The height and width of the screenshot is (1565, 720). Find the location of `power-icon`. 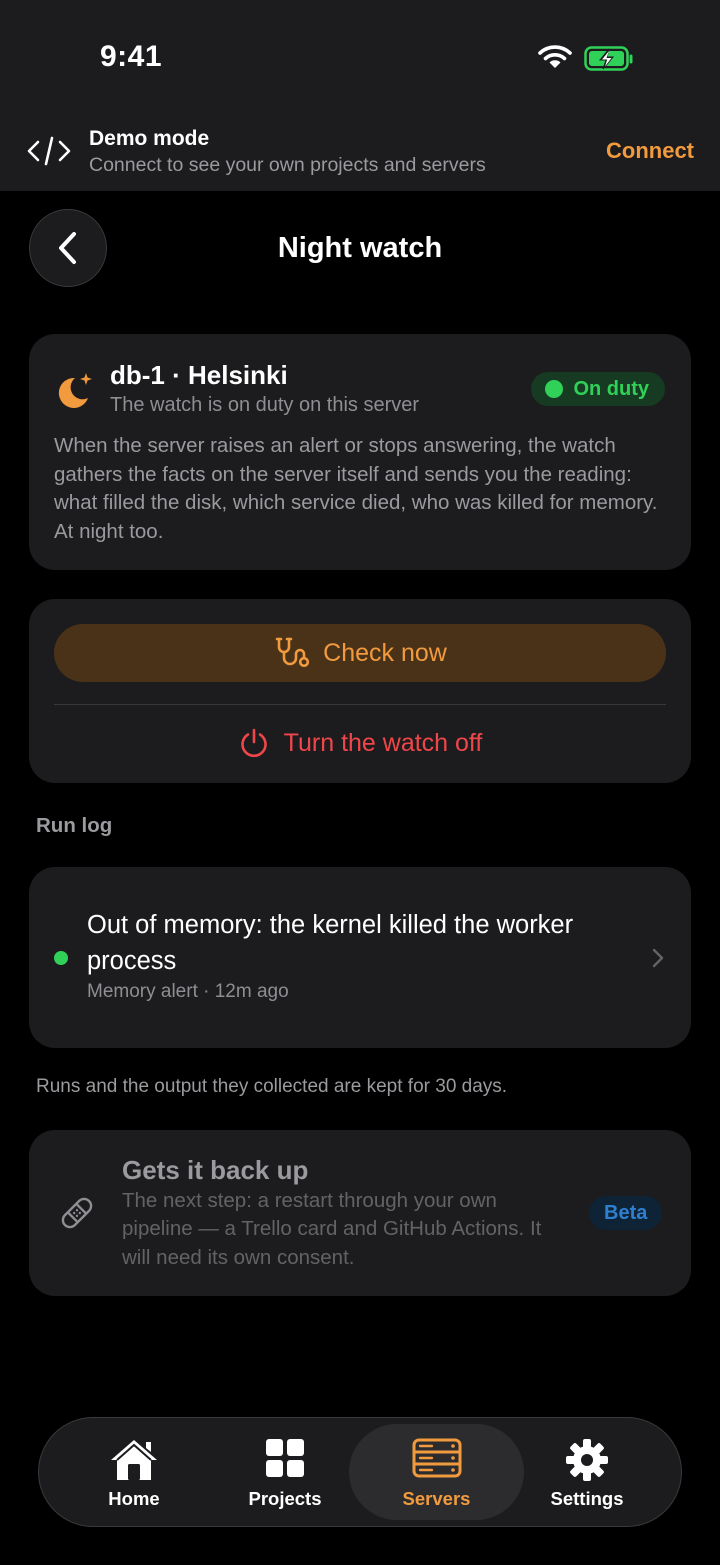

power-icon is located at coordinates (253, 743).